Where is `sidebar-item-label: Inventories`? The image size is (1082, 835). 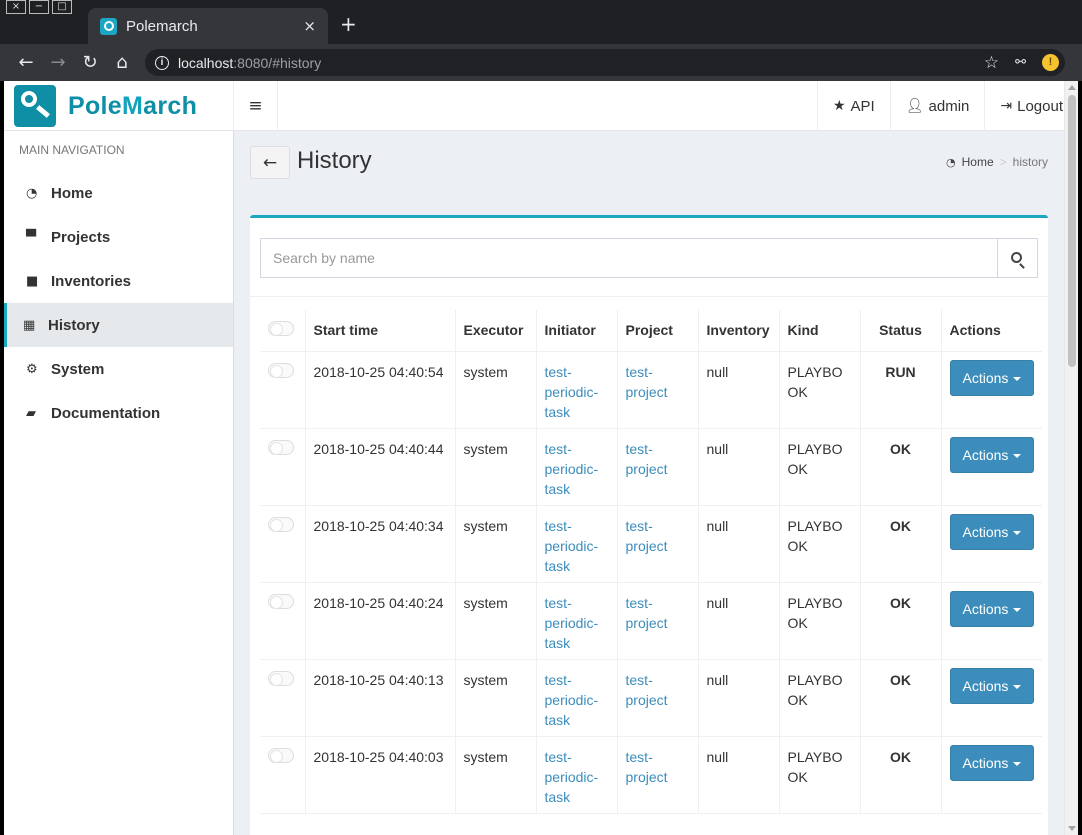 sidebar-item-label: Inventories is located at coordinates (91, 281).